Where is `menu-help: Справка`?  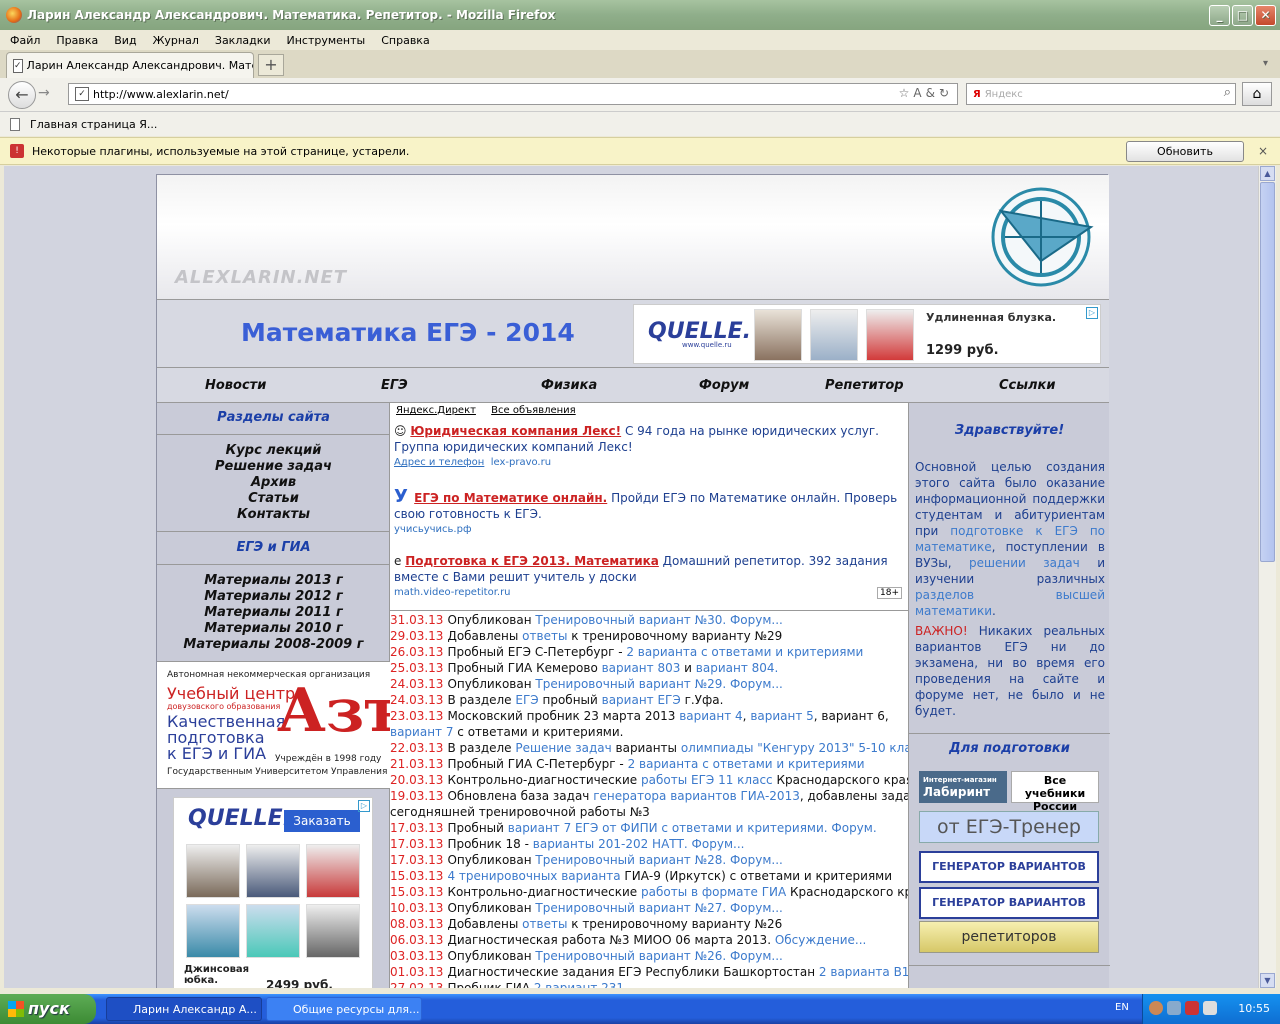
menu-help: Справка is located at coordinates (405, 40).